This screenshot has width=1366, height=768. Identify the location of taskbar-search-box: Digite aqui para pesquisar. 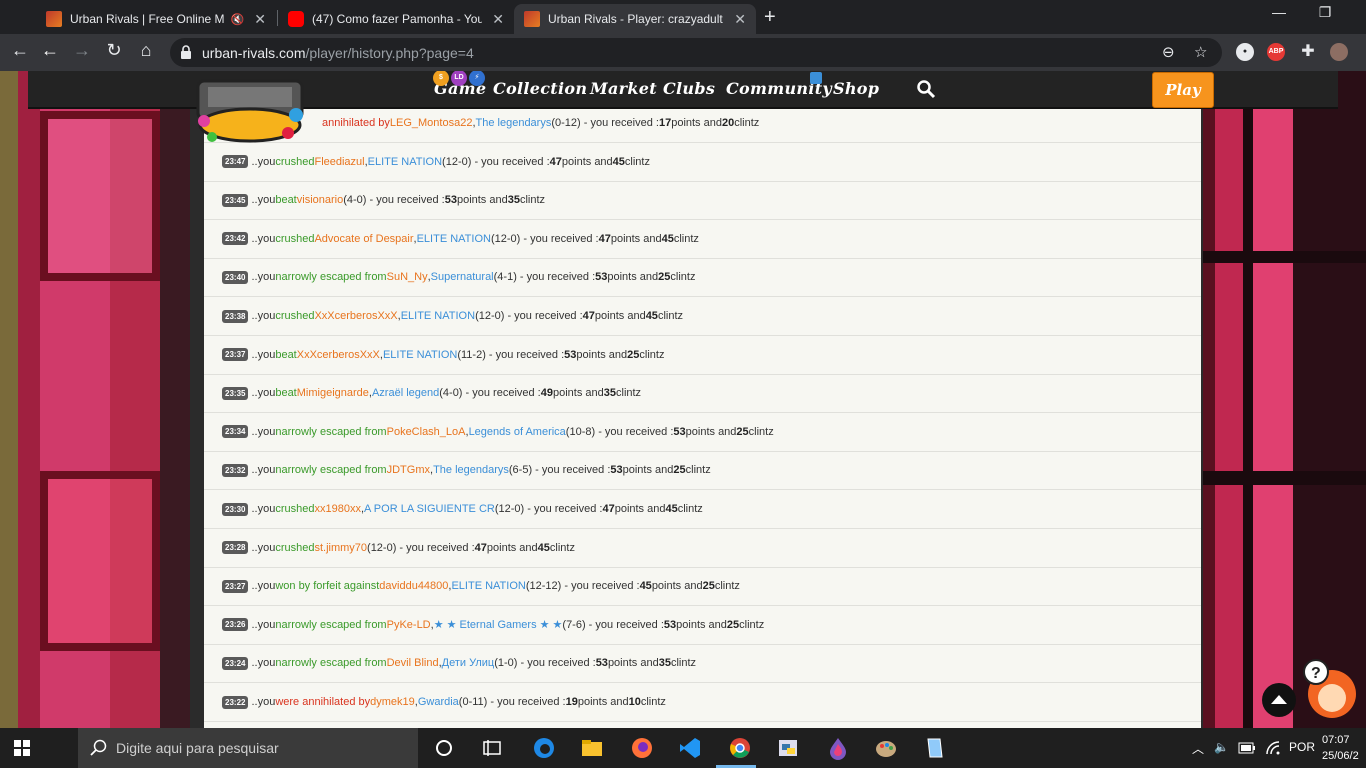
(248, 748).